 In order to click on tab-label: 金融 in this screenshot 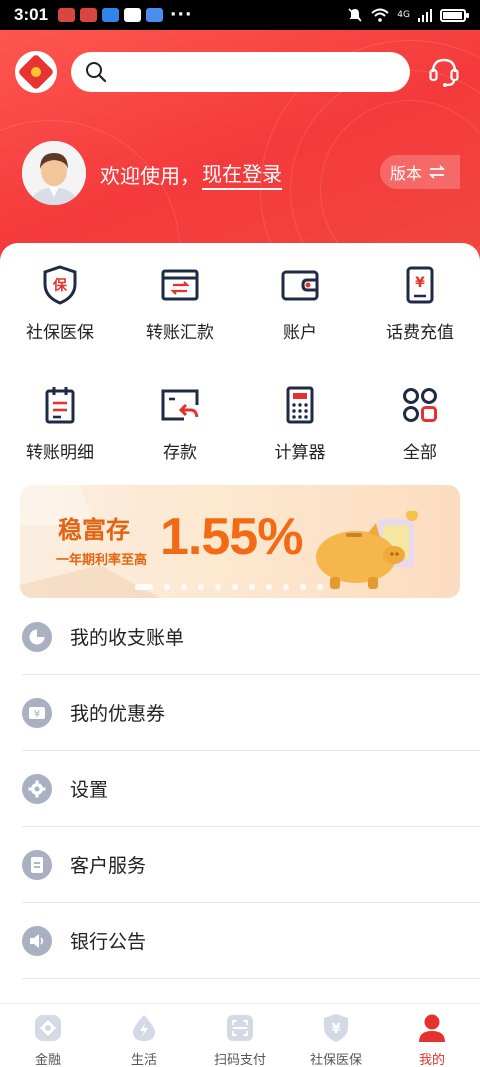, I will do `click(47, 1060)`.